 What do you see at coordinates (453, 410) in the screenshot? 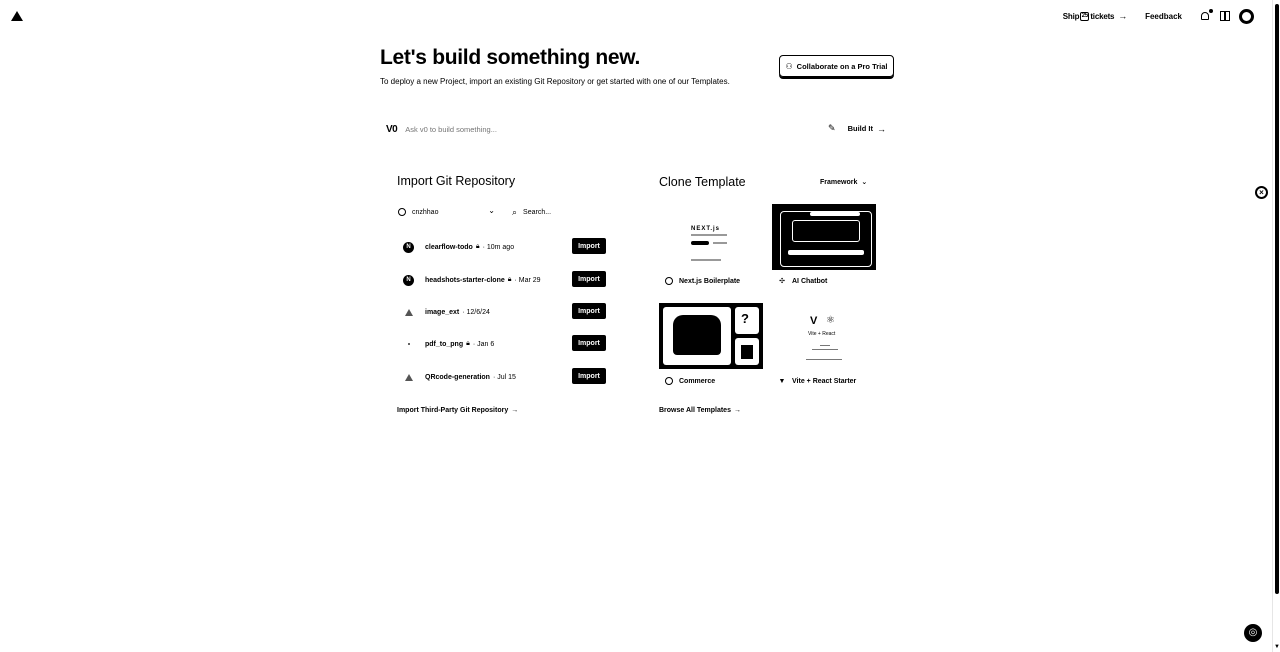
I see `third-party-label: Import Third-Party Git Repository` at bounding box center [453, 410].